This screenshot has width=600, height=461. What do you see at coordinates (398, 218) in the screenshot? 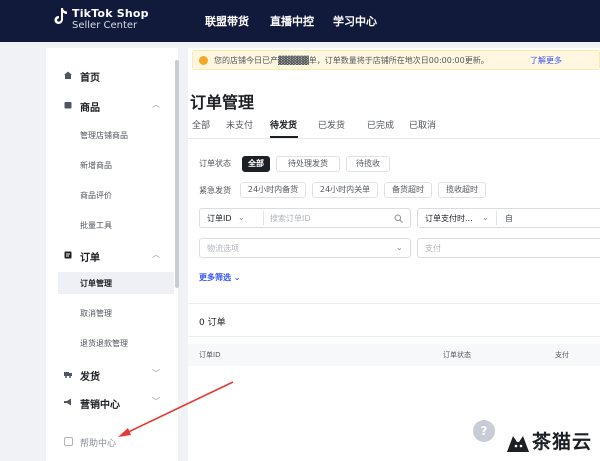
I see `search-icon` at bounding box center [398, 218].